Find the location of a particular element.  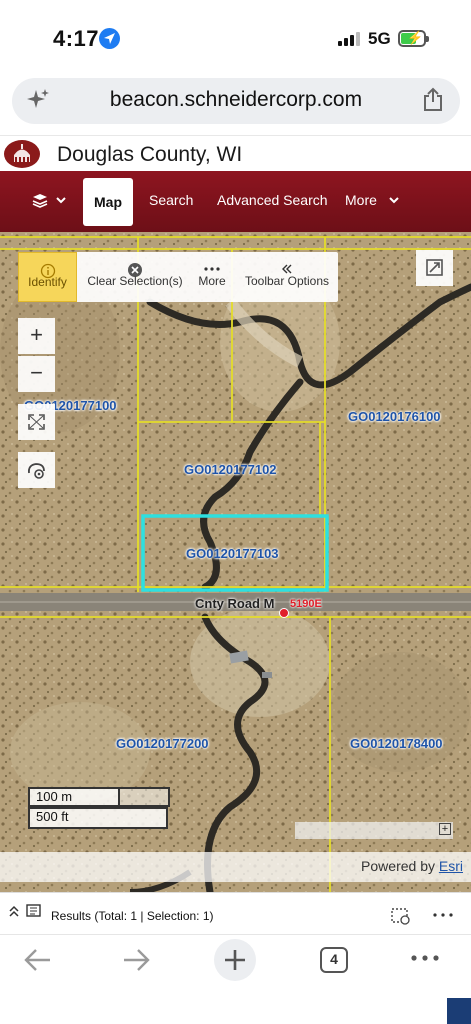

expand-icon is located at coordinates (434, 267).